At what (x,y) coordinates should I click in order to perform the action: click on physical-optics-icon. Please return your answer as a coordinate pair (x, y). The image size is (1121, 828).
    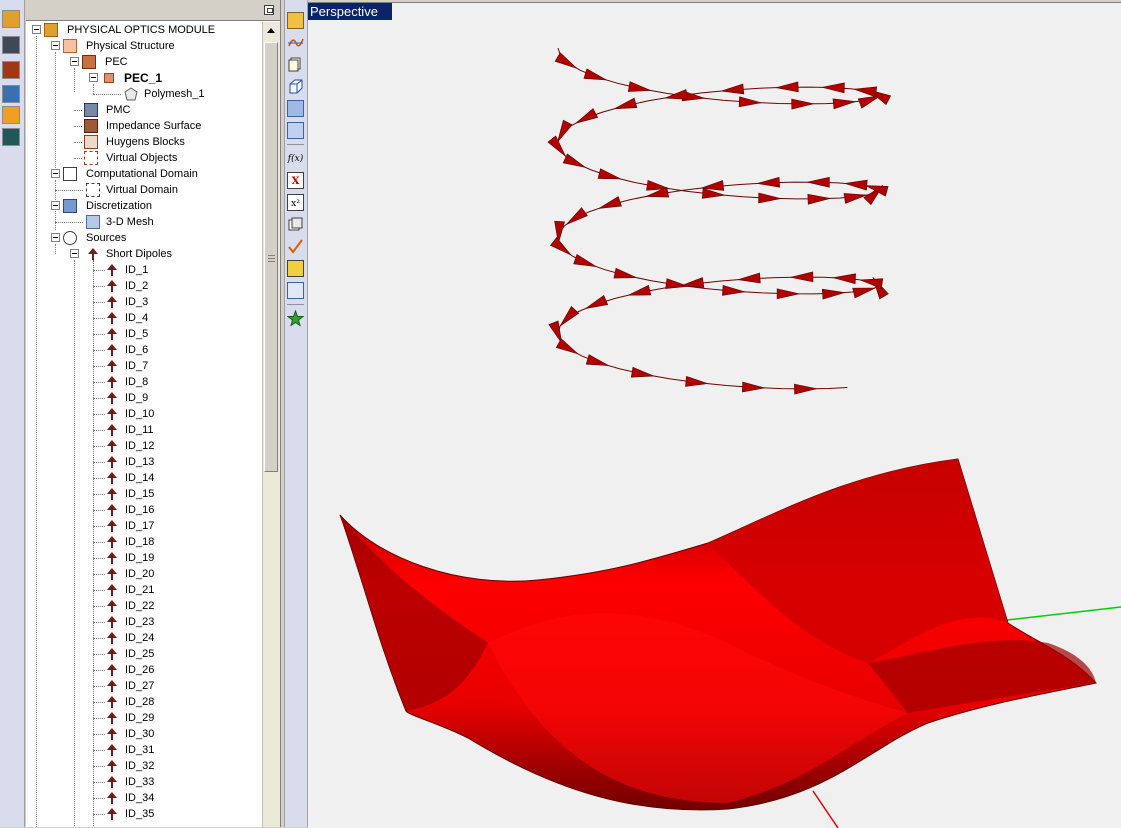
    Looking at the image, I should click on (11, 19).